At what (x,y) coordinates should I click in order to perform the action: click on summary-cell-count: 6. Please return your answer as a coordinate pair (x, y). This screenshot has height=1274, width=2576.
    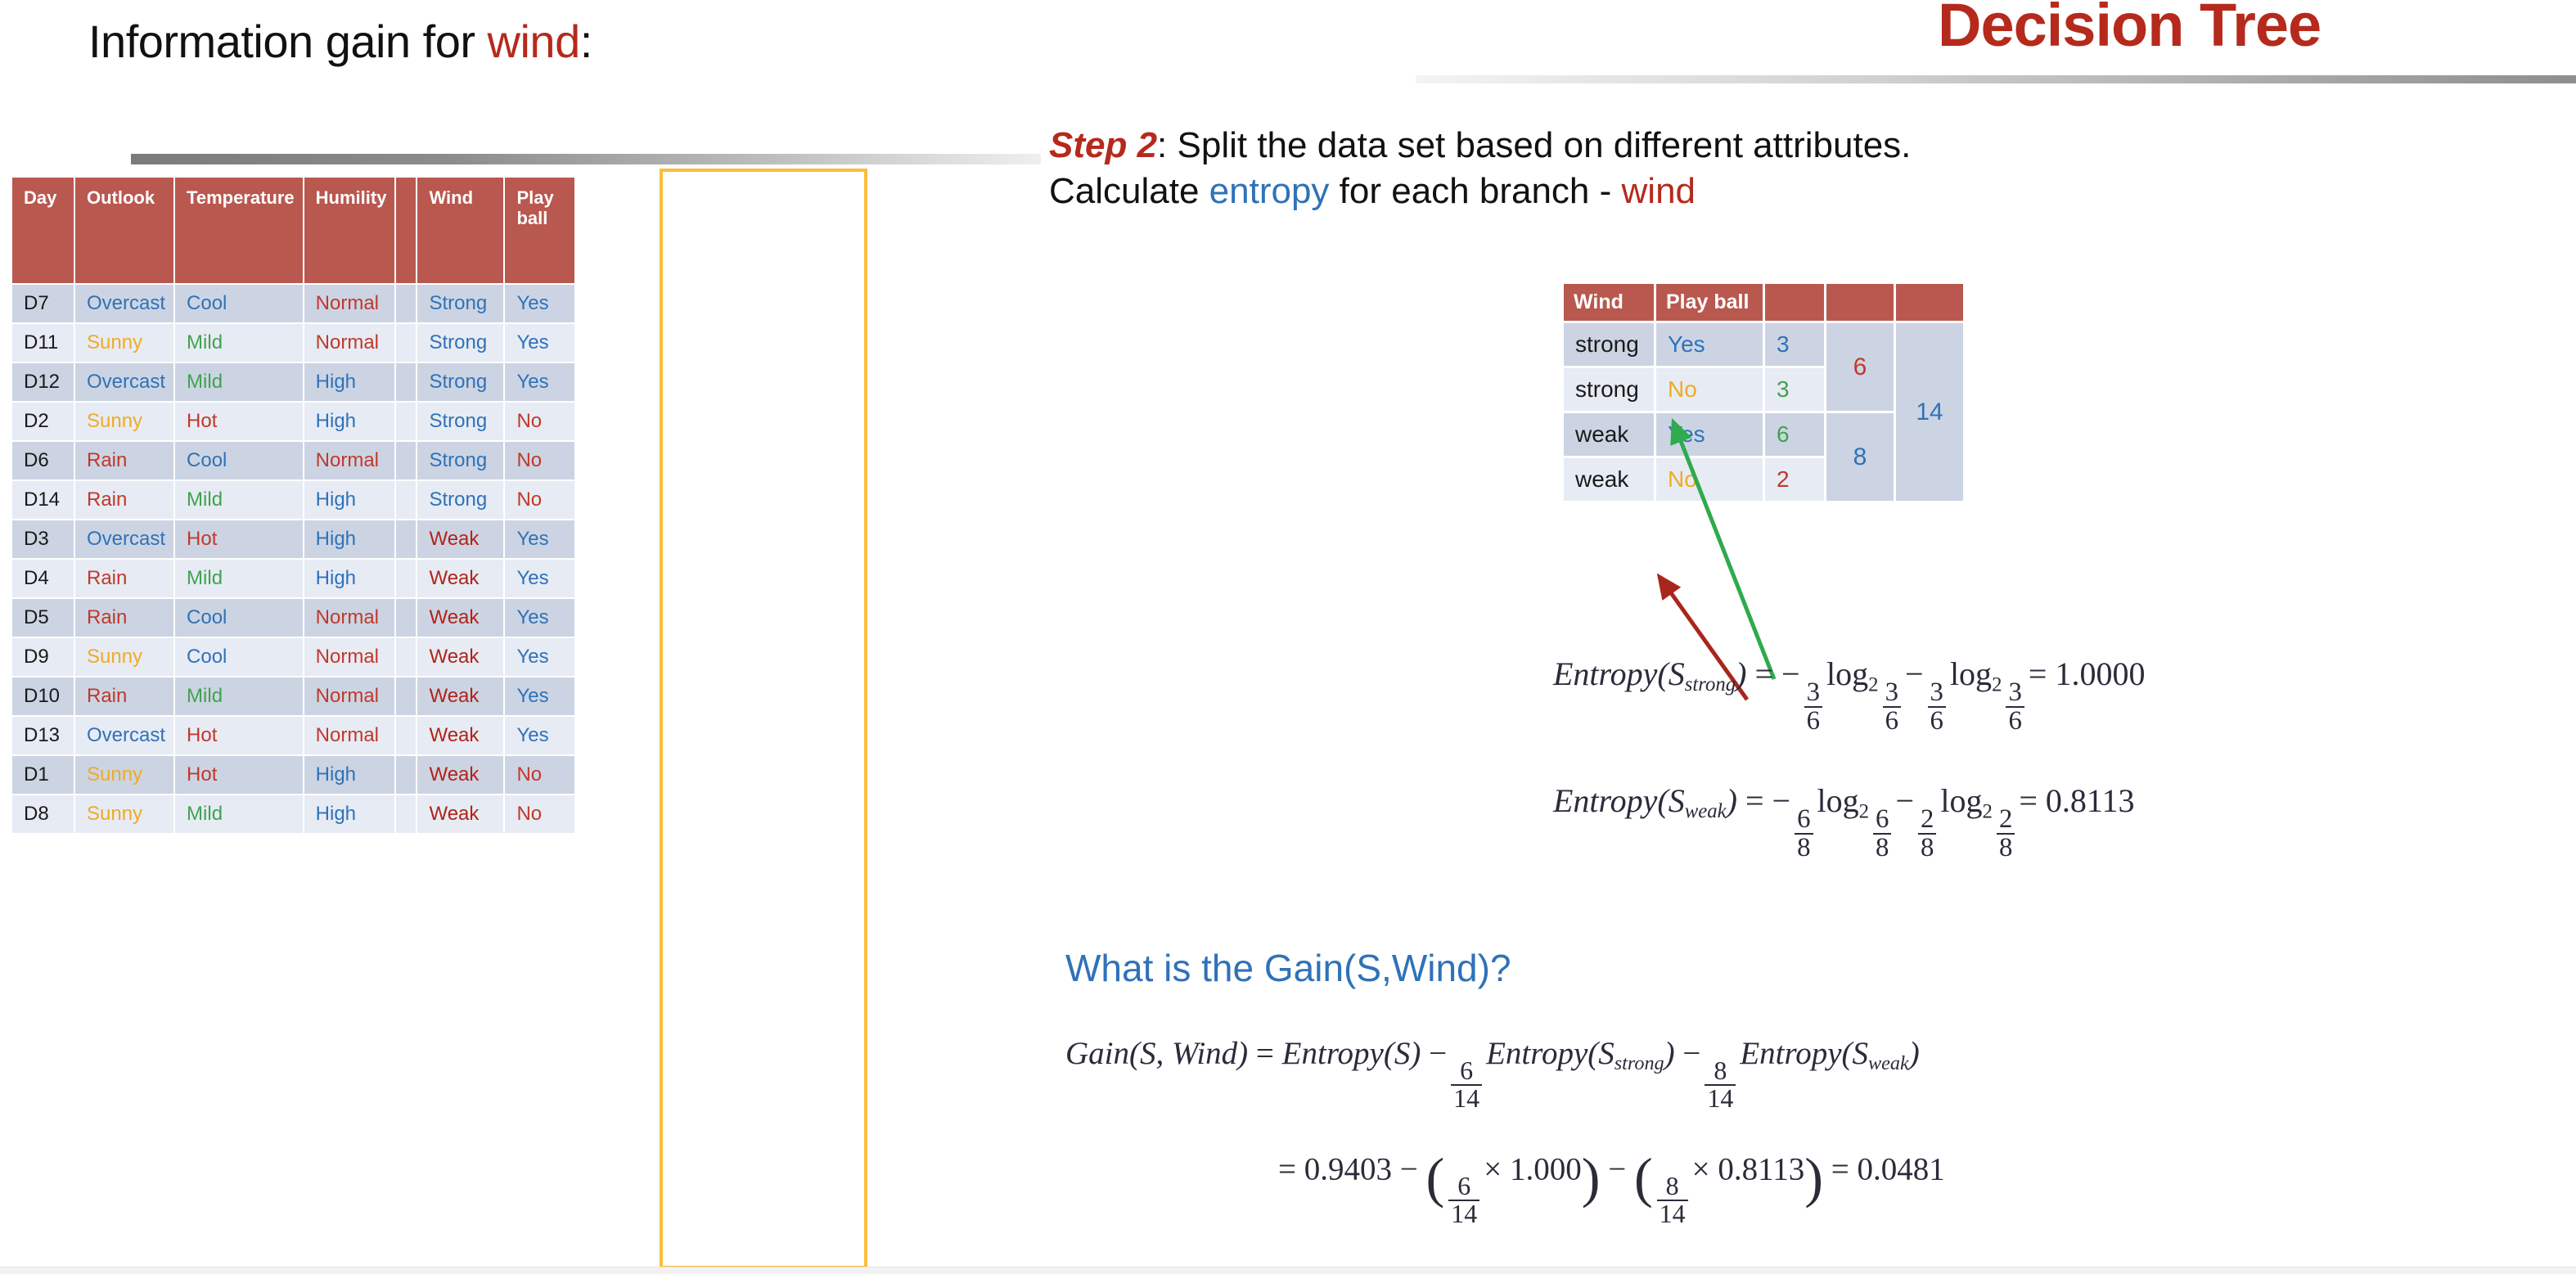
    Looking at the image, I should click on (1794, 435).